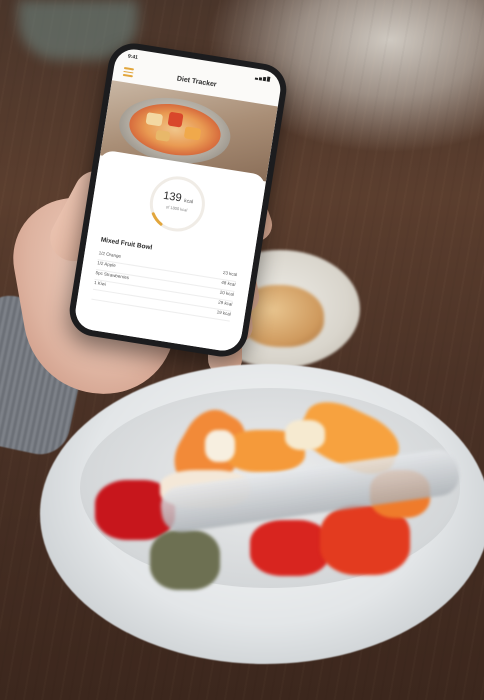  What do you see at coordinates (224, 313) in the screenshot?
I see `ingredient-kcal: 19 kcal` at bounding box center [224, 313].